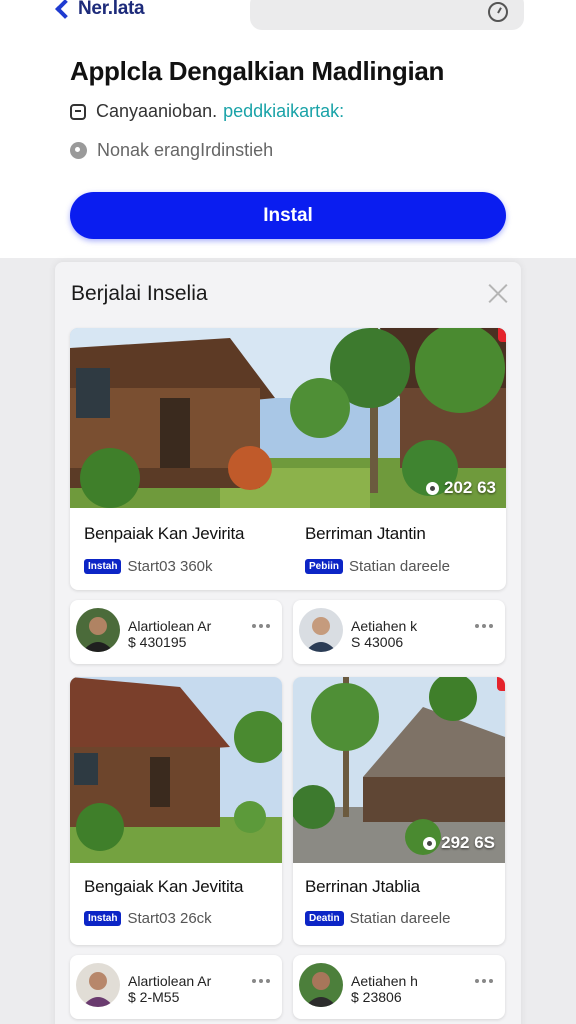 The image size is (576, 1024). I want to click on card-title: Bengaiak Kan Jevitita, so click(164, 886).